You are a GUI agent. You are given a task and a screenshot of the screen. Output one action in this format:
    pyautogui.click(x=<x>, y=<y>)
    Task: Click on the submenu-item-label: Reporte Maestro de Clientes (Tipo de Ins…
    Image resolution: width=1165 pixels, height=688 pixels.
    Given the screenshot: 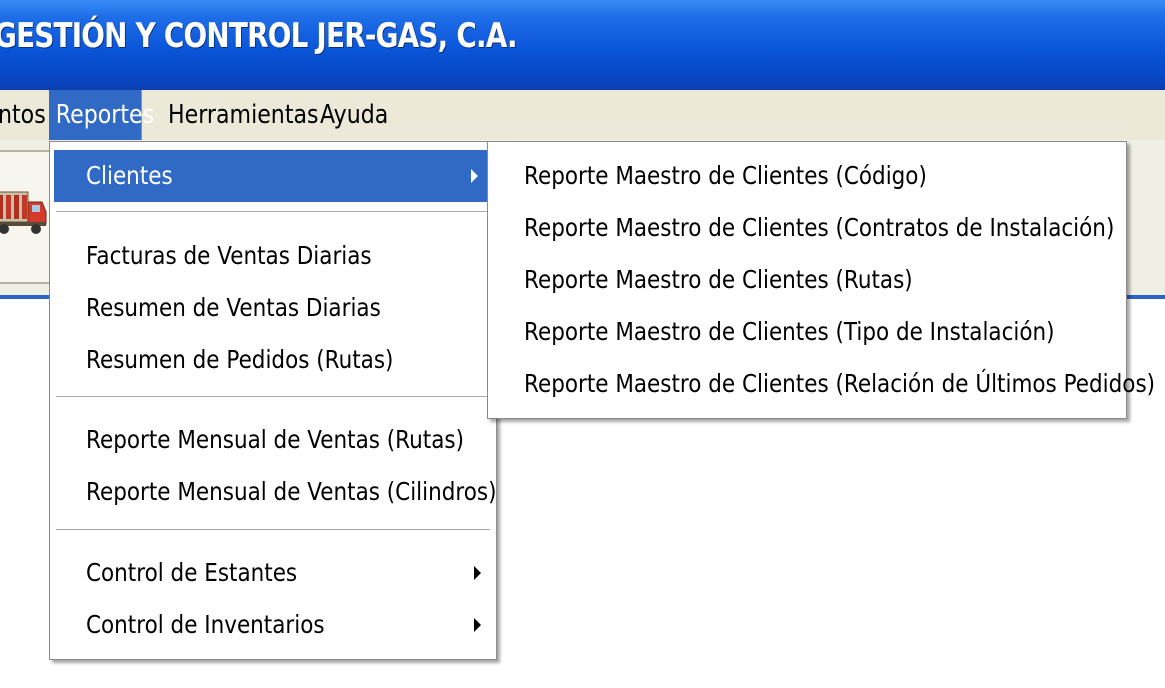 What is the action you would take?
    pyautogui.click(x=789, y=331)
    